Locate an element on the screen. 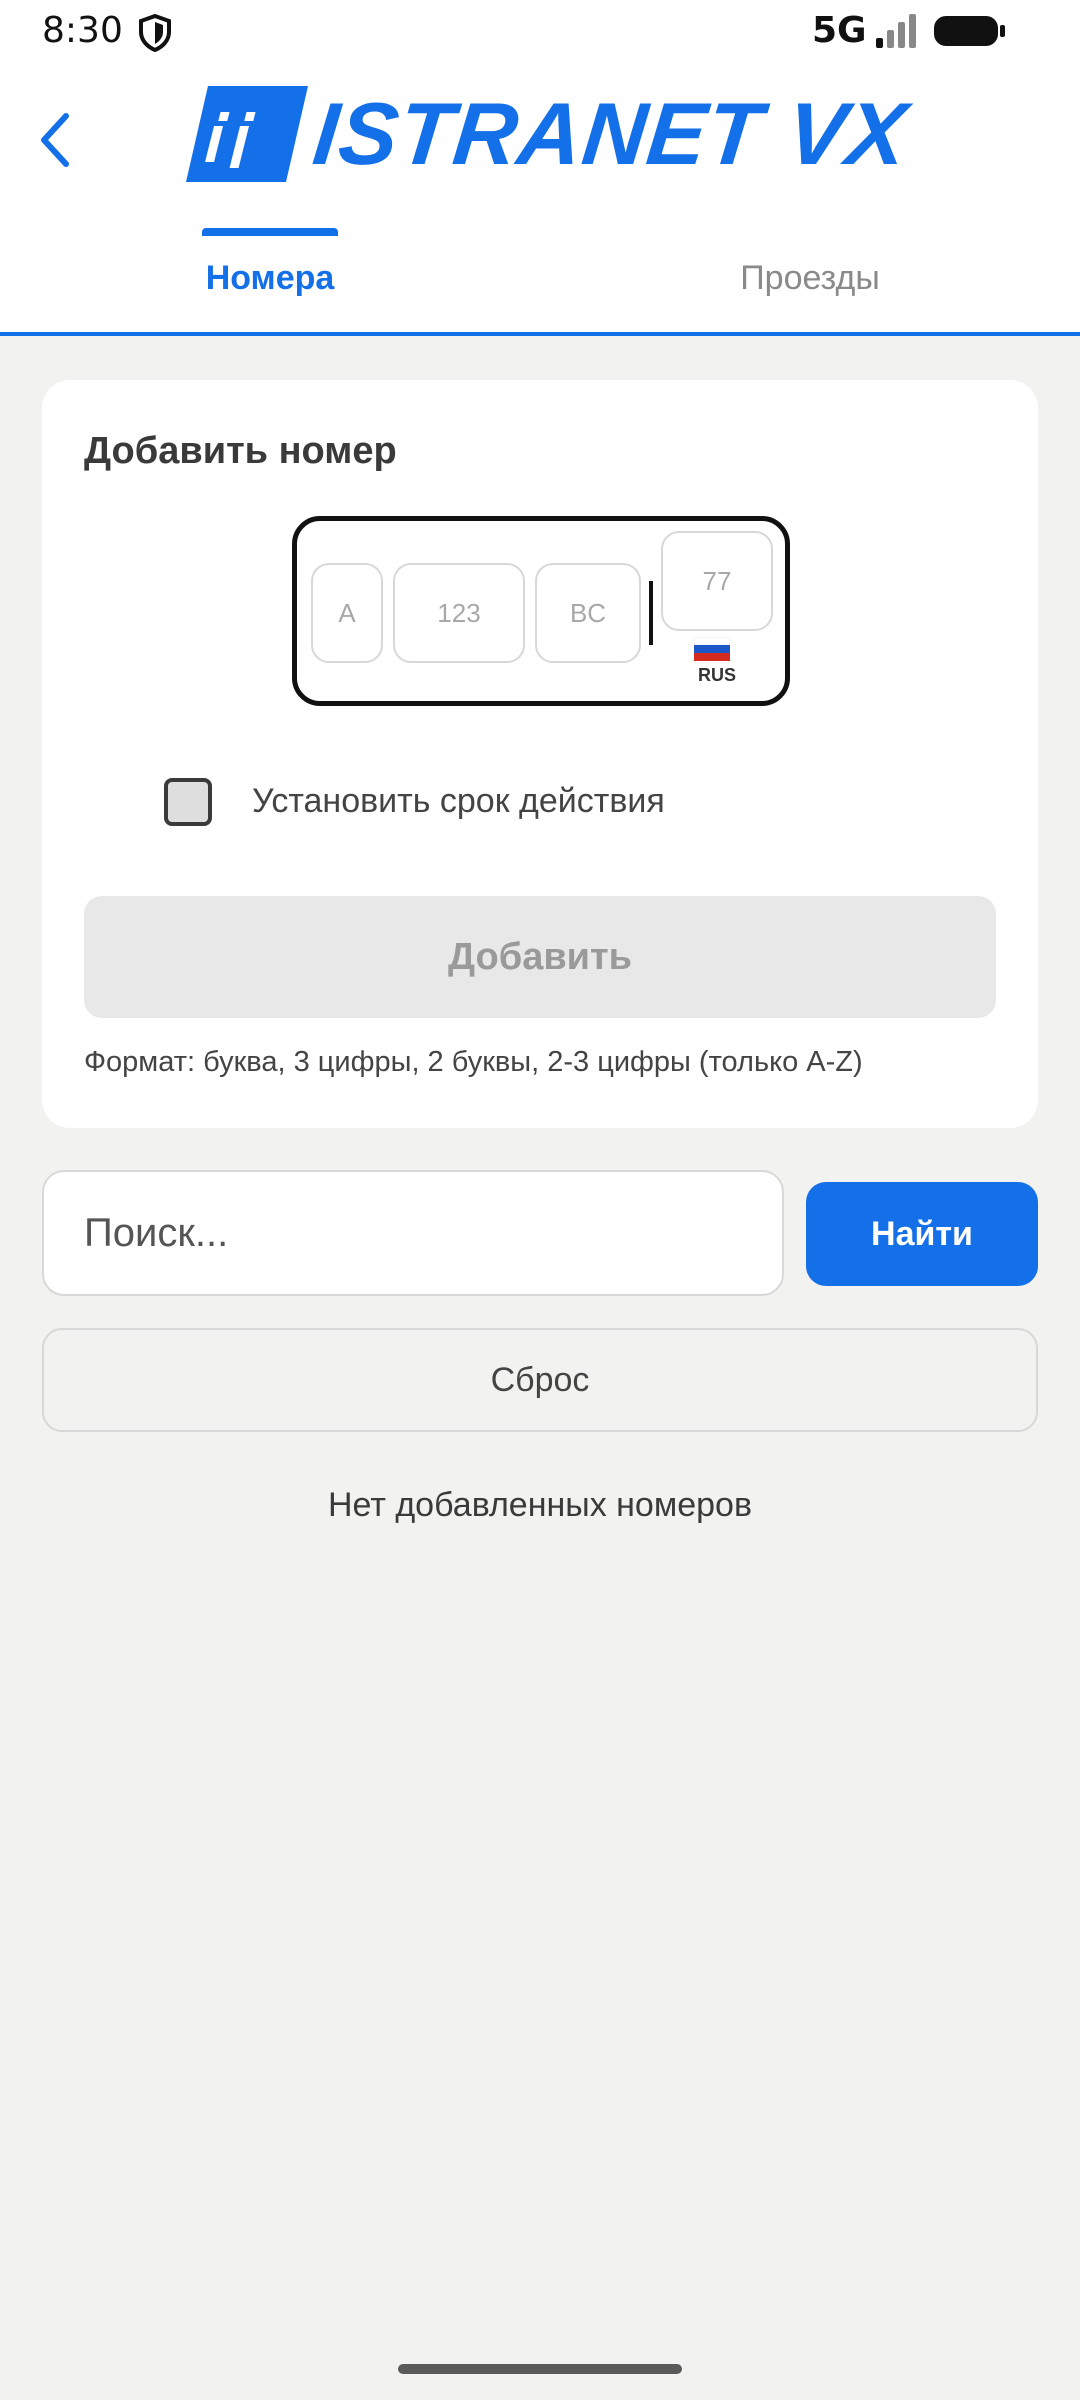  plate-letter-field: A is located at coordinates (347, 613).